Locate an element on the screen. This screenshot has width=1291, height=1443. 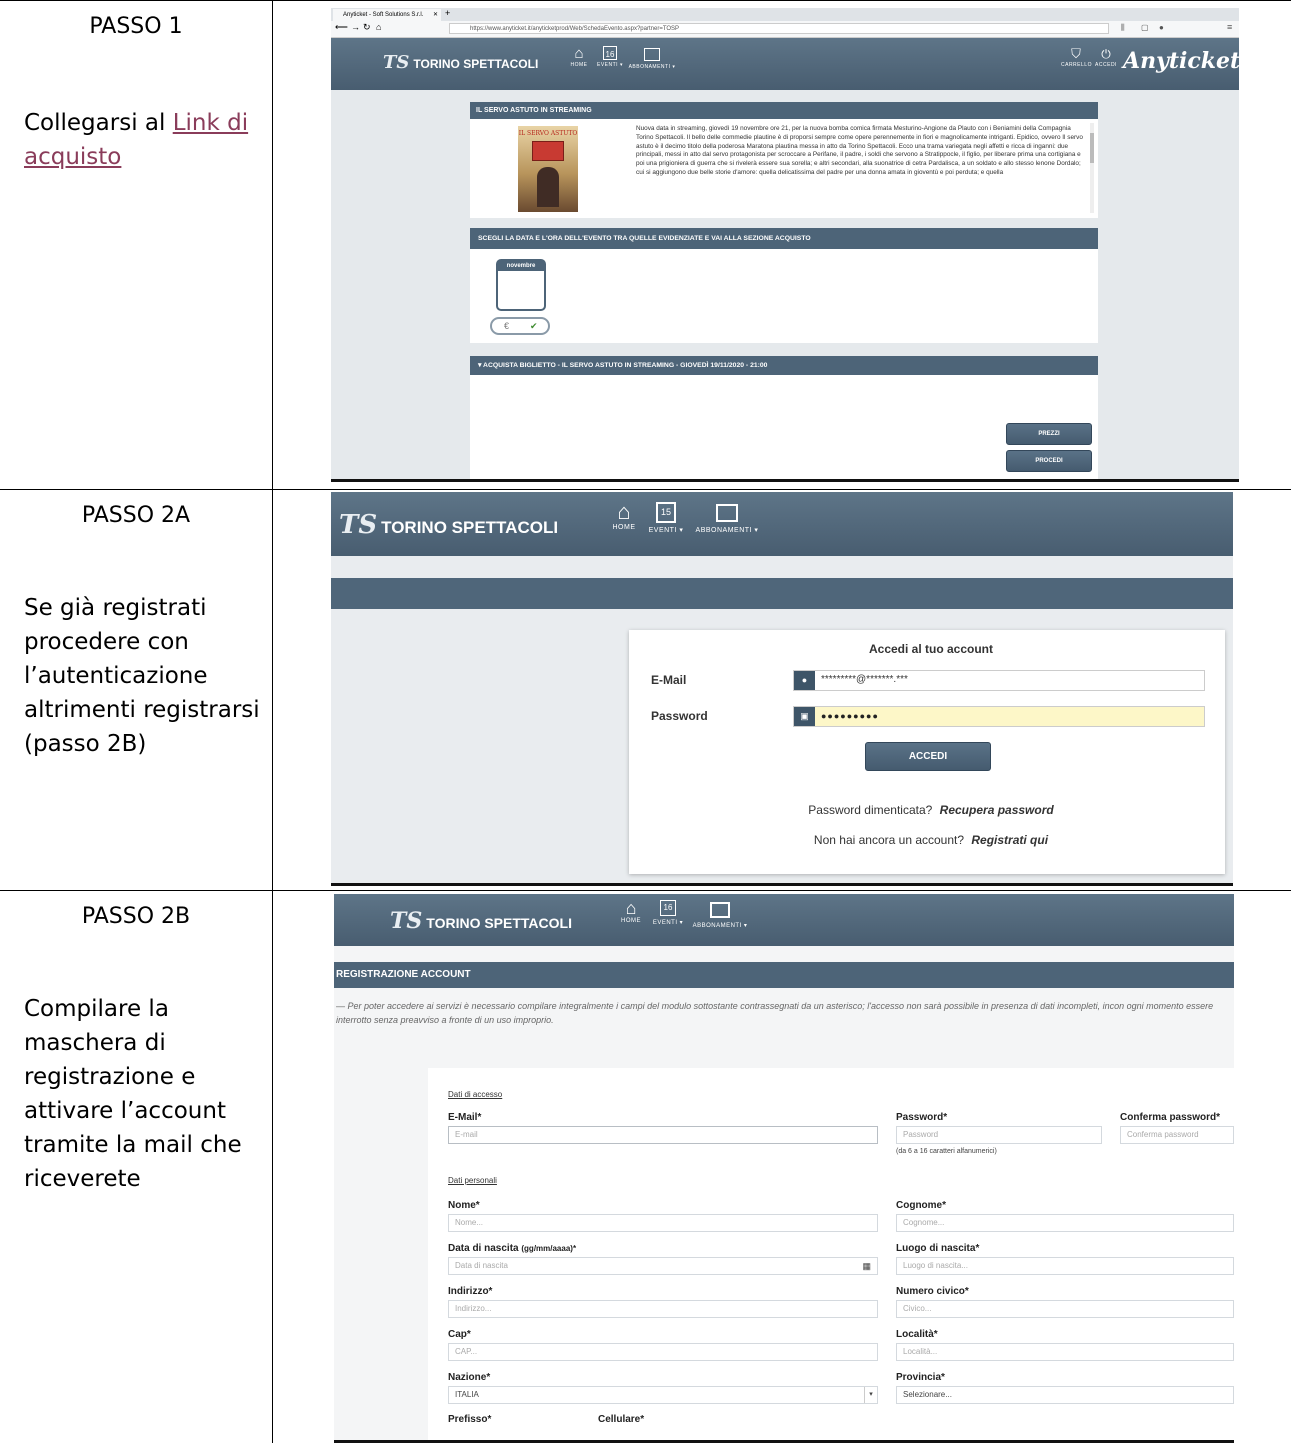
nascita-label: Data di nascita (gg/mm/aaaa)* is located at coordinates (512, 1248).